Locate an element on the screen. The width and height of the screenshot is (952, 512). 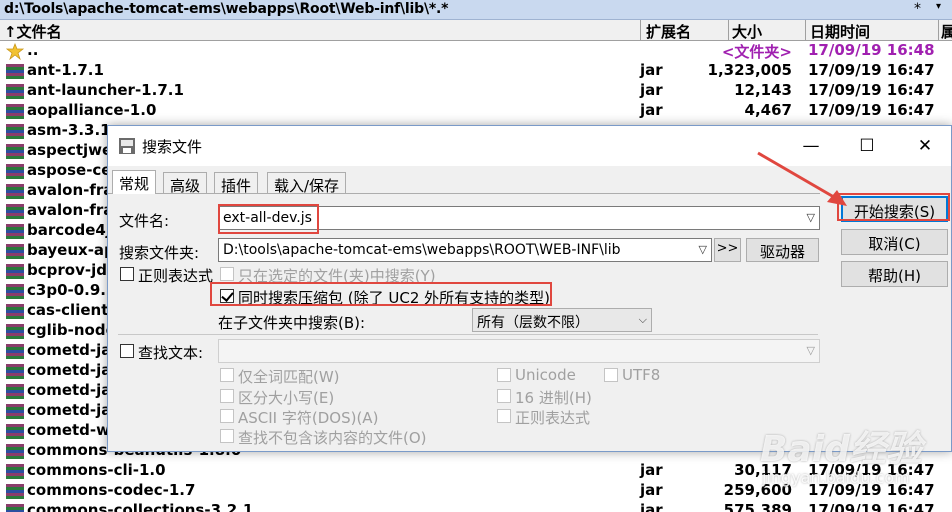
minimize-icon: — is located at coordinates (811, 146).